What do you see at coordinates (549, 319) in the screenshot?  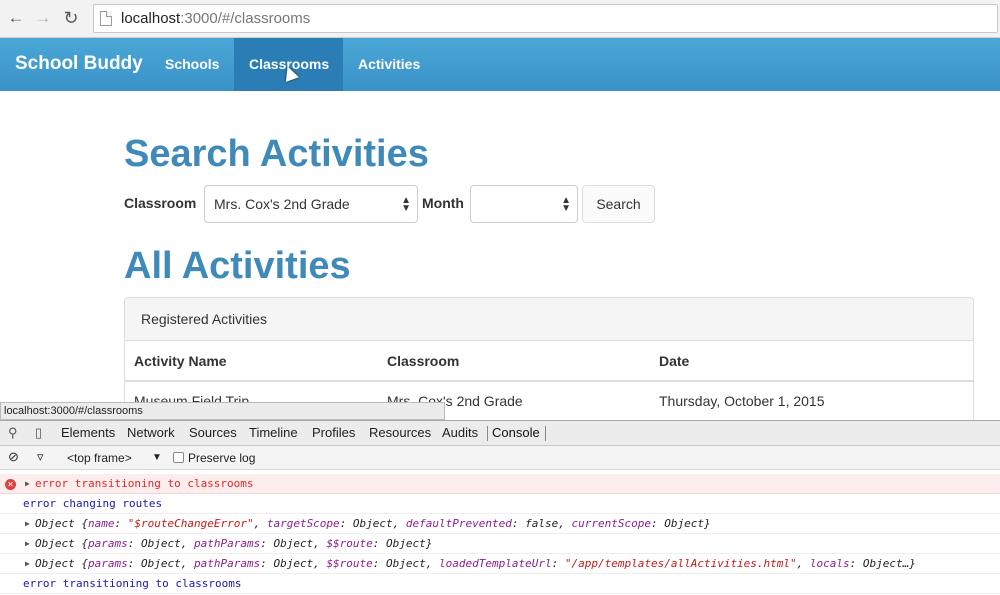 I see `panel-heading: Registered Activities` at bounding box center [549, 319].